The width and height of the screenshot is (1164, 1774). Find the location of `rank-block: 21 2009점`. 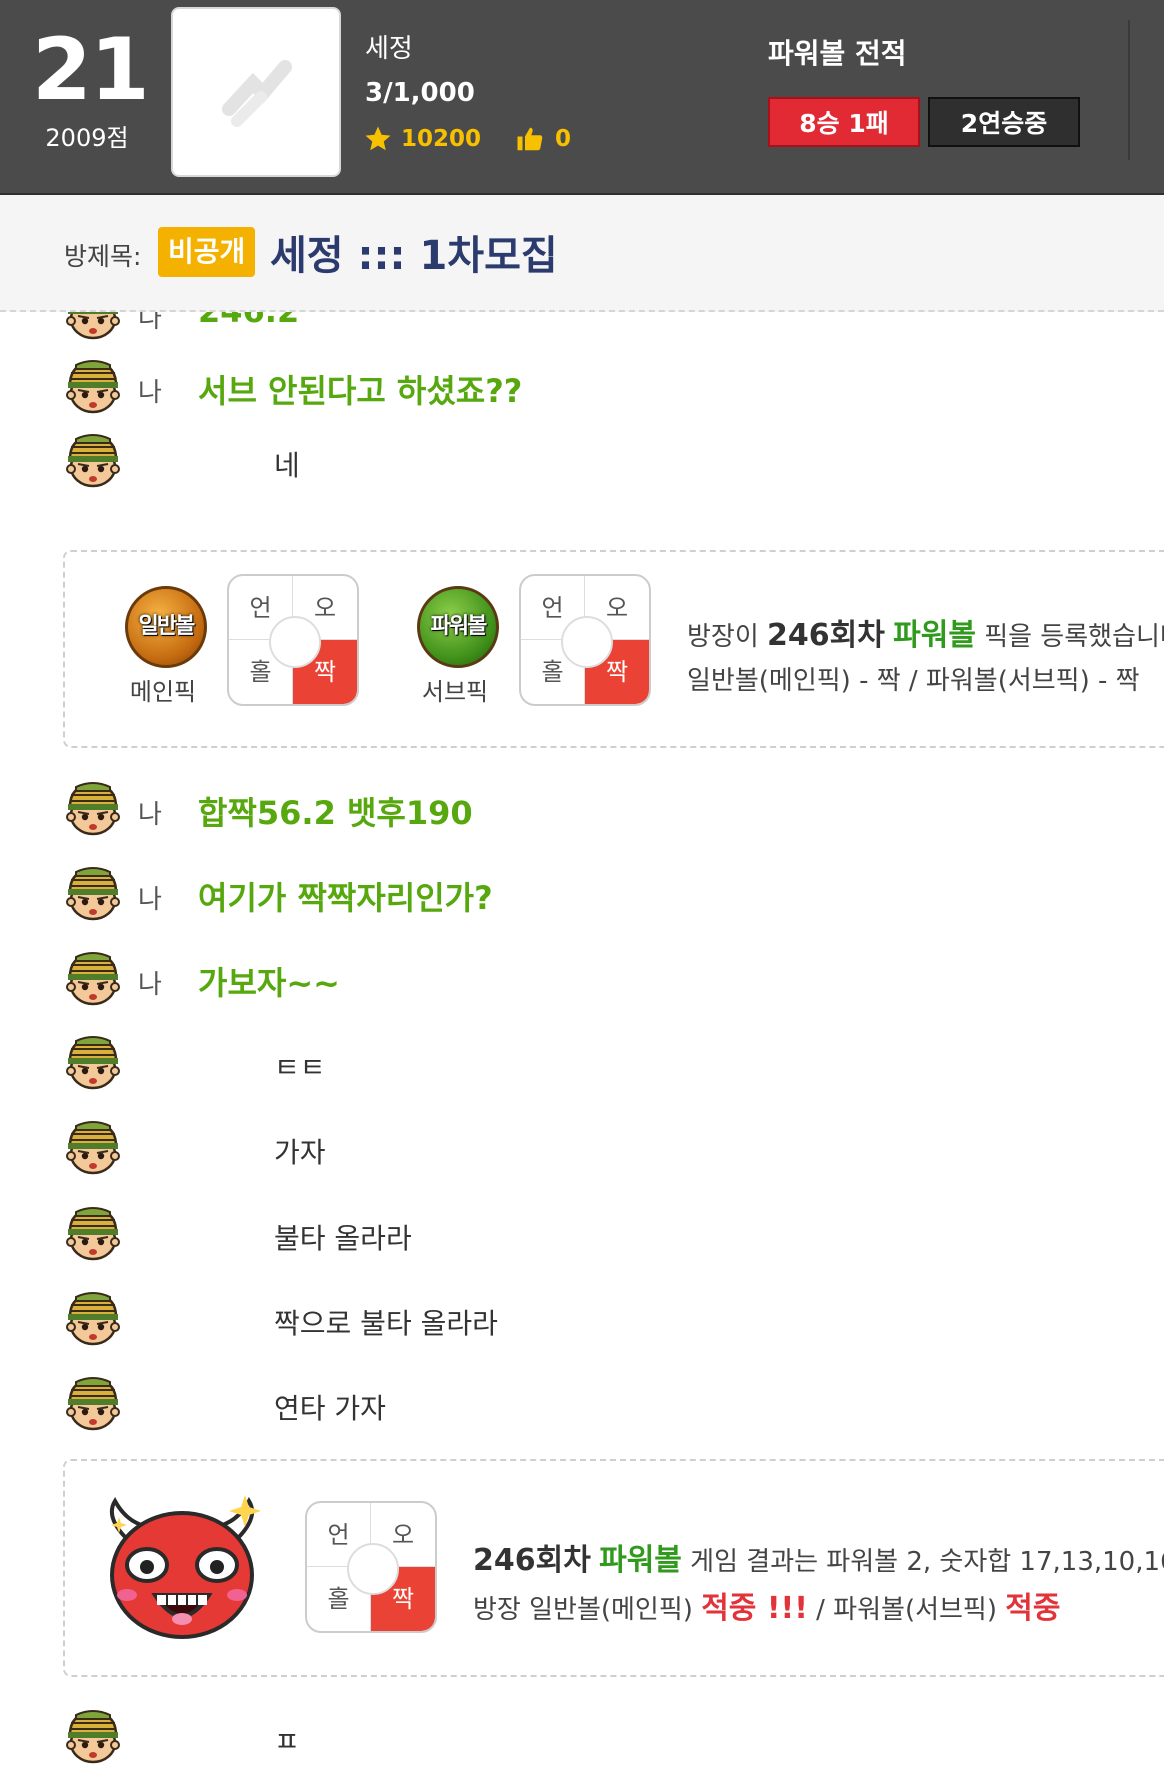

rank-block: 21 2009점 is located at coordinates (91, 86).